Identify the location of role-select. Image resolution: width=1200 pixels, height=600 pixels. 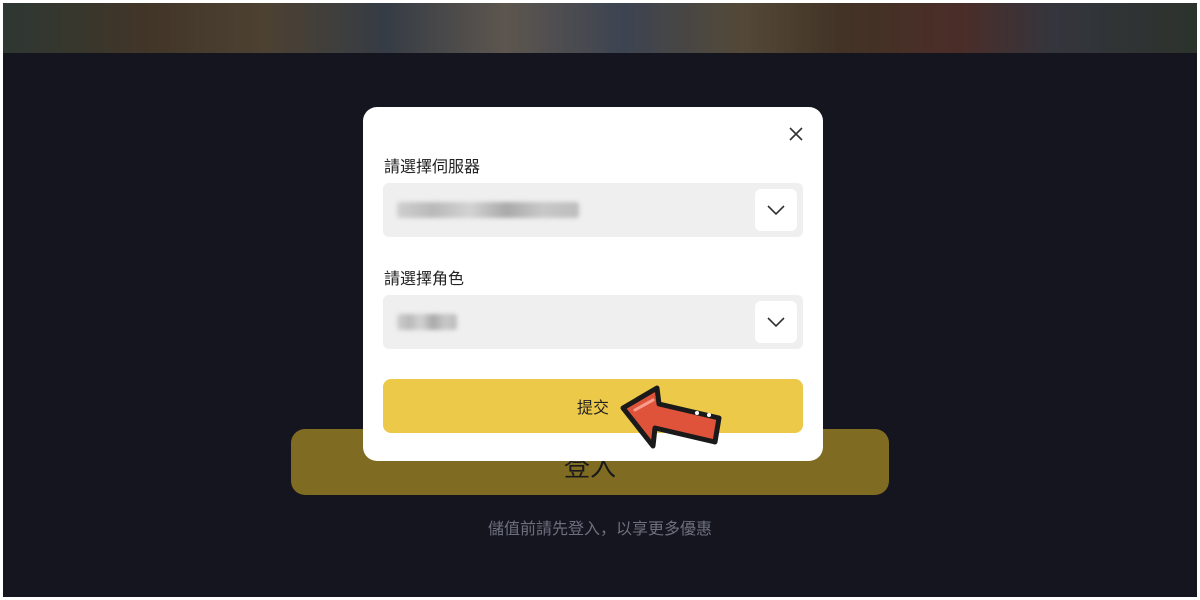
(593, 322).